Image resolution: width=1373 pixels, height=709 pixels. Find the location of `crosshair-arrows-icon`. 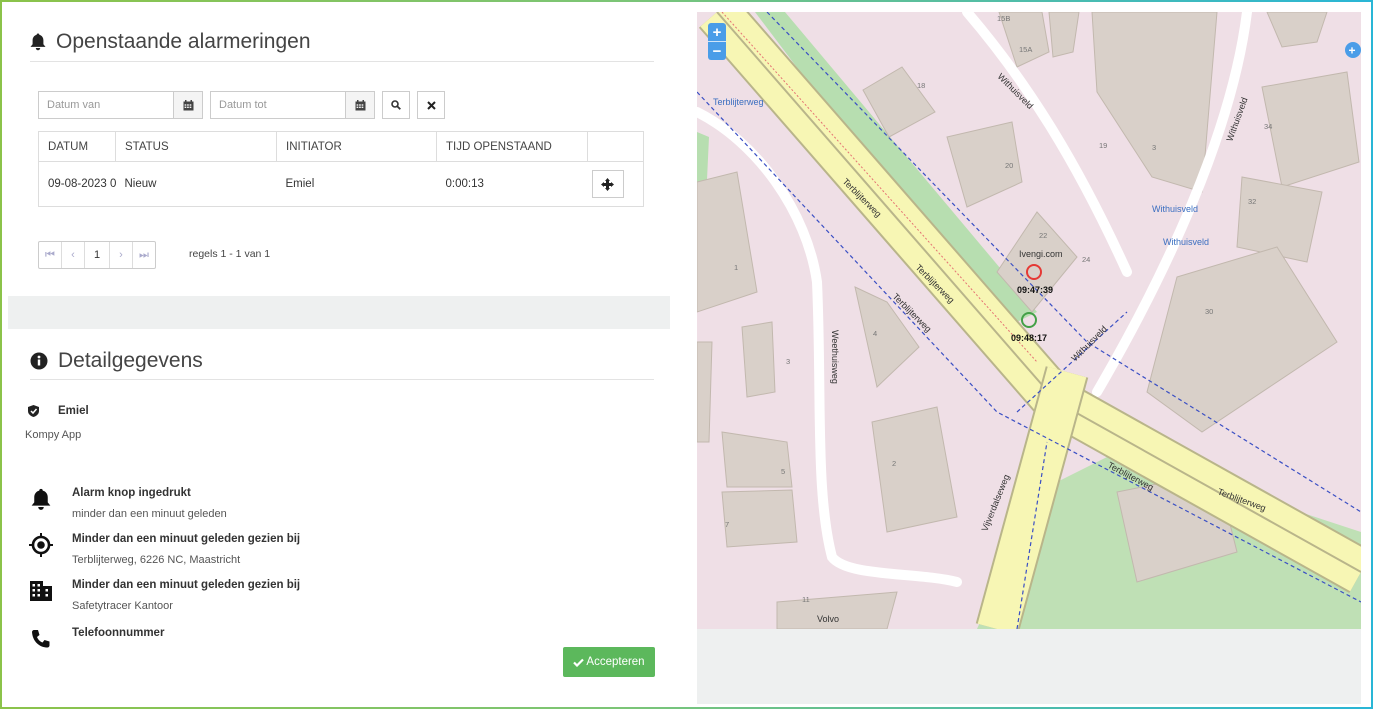

crosshair-arrows-icon is located at coordinates (607, 184).